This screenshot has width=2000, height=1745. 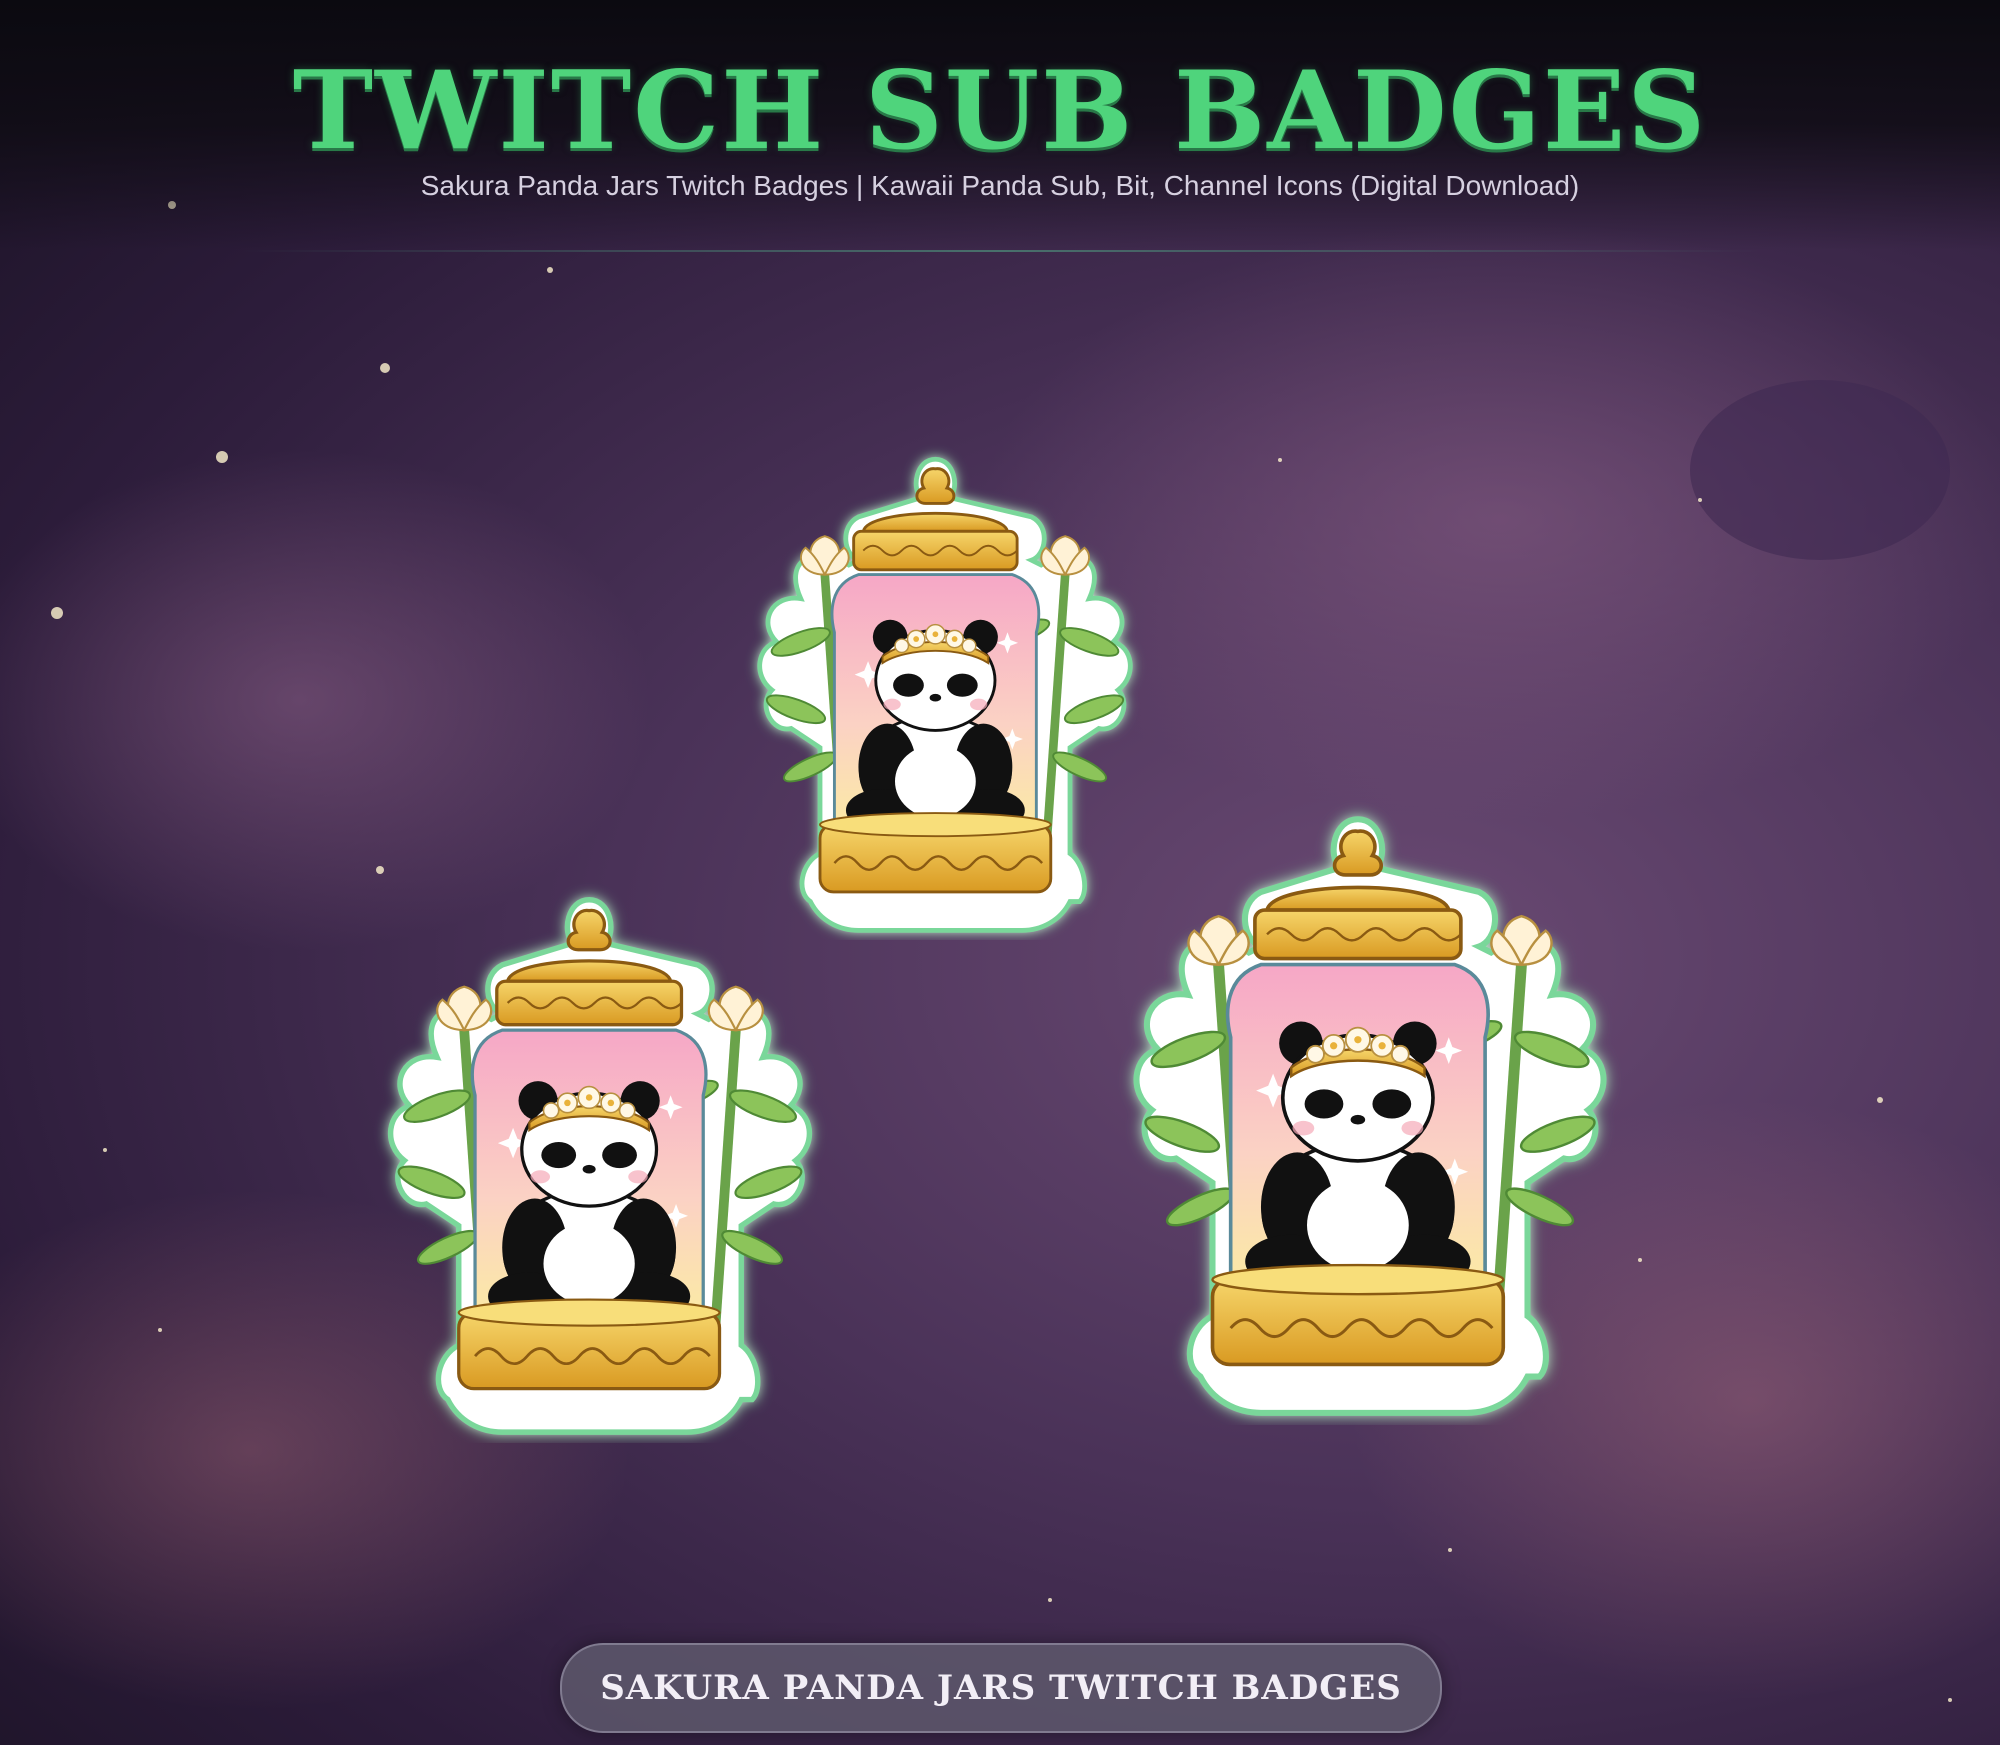 I want to click on footer-label: SAKURA PANDA JARS TWITCH BADGES, so click(x=1001, y=1688).